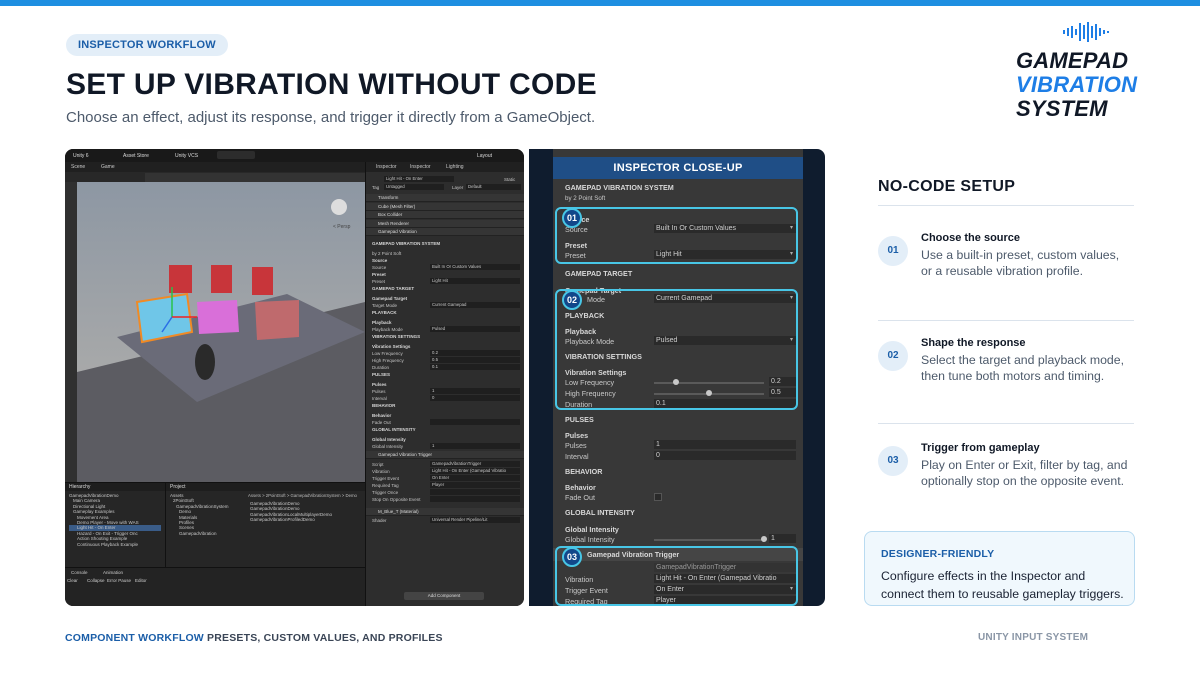  Describe the element at coordinates (764, 539) in the screenshot. I see `global-intensity-slider-handle` at that location.